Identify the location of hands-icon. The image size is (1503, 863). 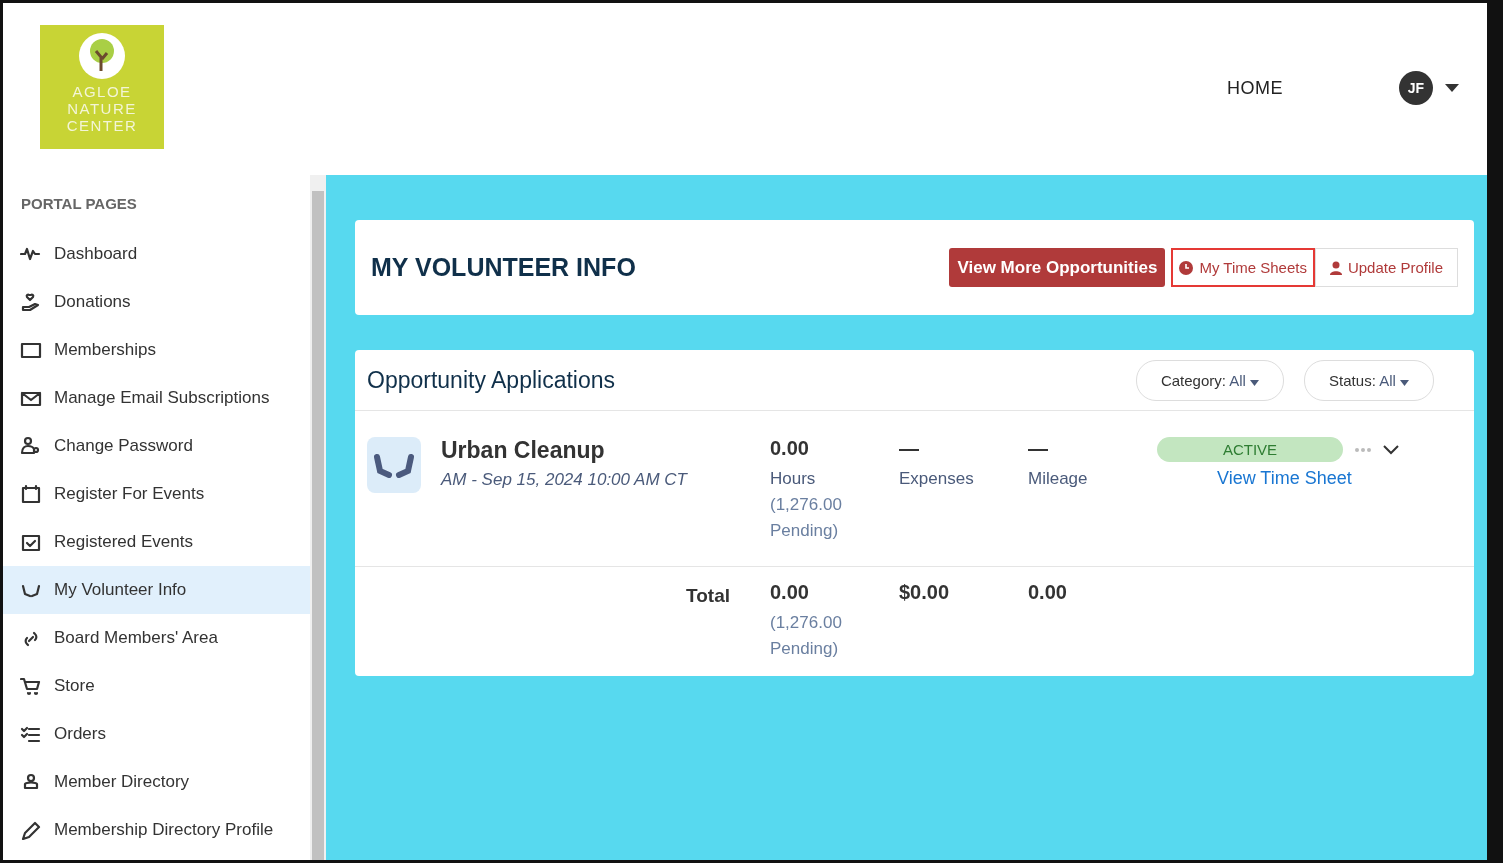
(394, 465).